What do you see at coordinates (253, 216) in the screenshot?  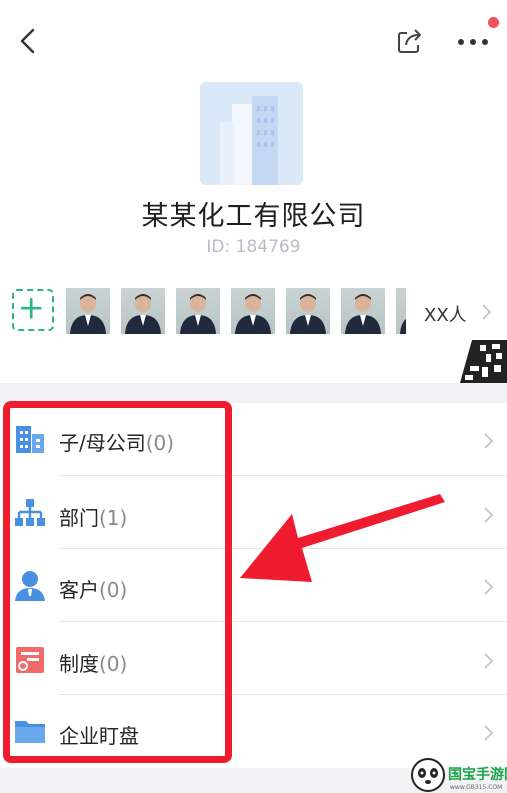 I see `company-name: 某某化工有限公司` at bounding box center [253, 216].